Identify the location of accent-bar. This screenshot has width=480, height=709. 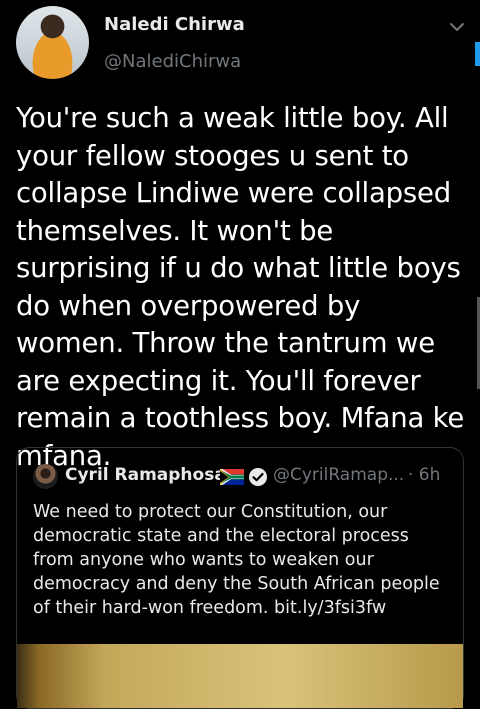
(477, 54).